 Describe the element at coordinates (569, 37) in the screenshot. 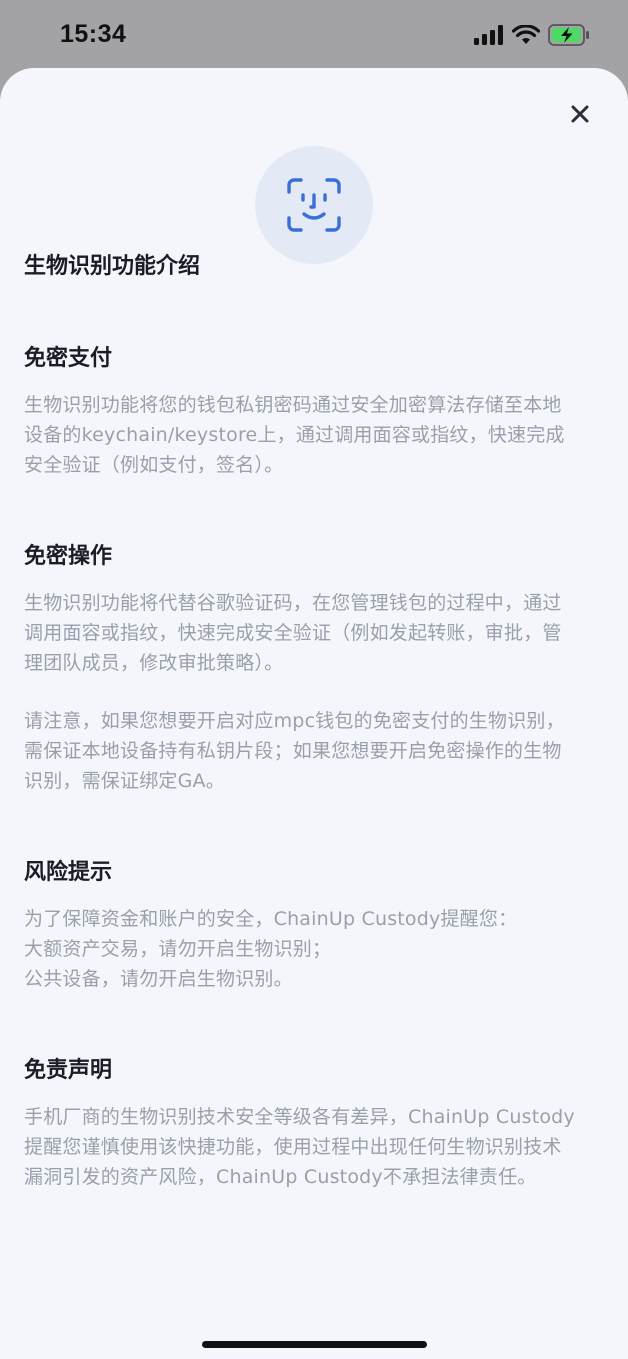

I see `battery-charging-icon` at that location.